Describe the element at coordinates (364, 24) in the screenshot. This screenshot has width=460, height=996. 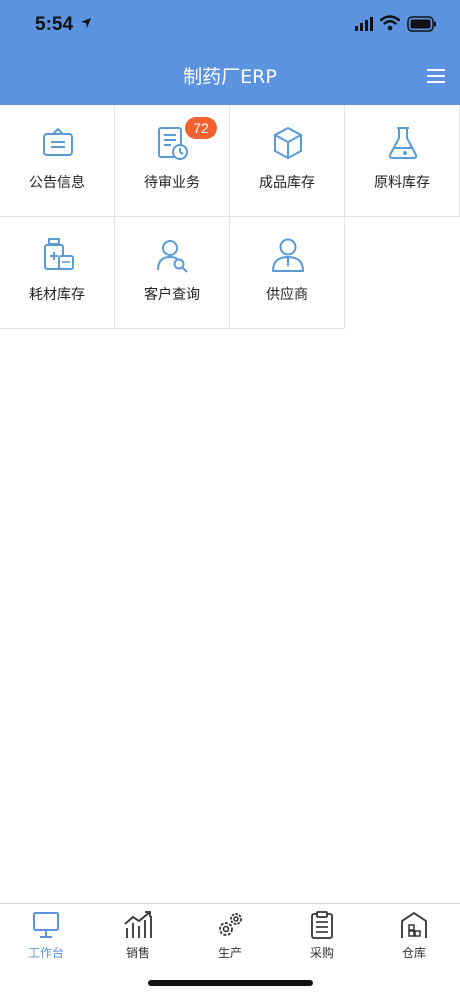
I see `cellular-signal-icon` at that location.